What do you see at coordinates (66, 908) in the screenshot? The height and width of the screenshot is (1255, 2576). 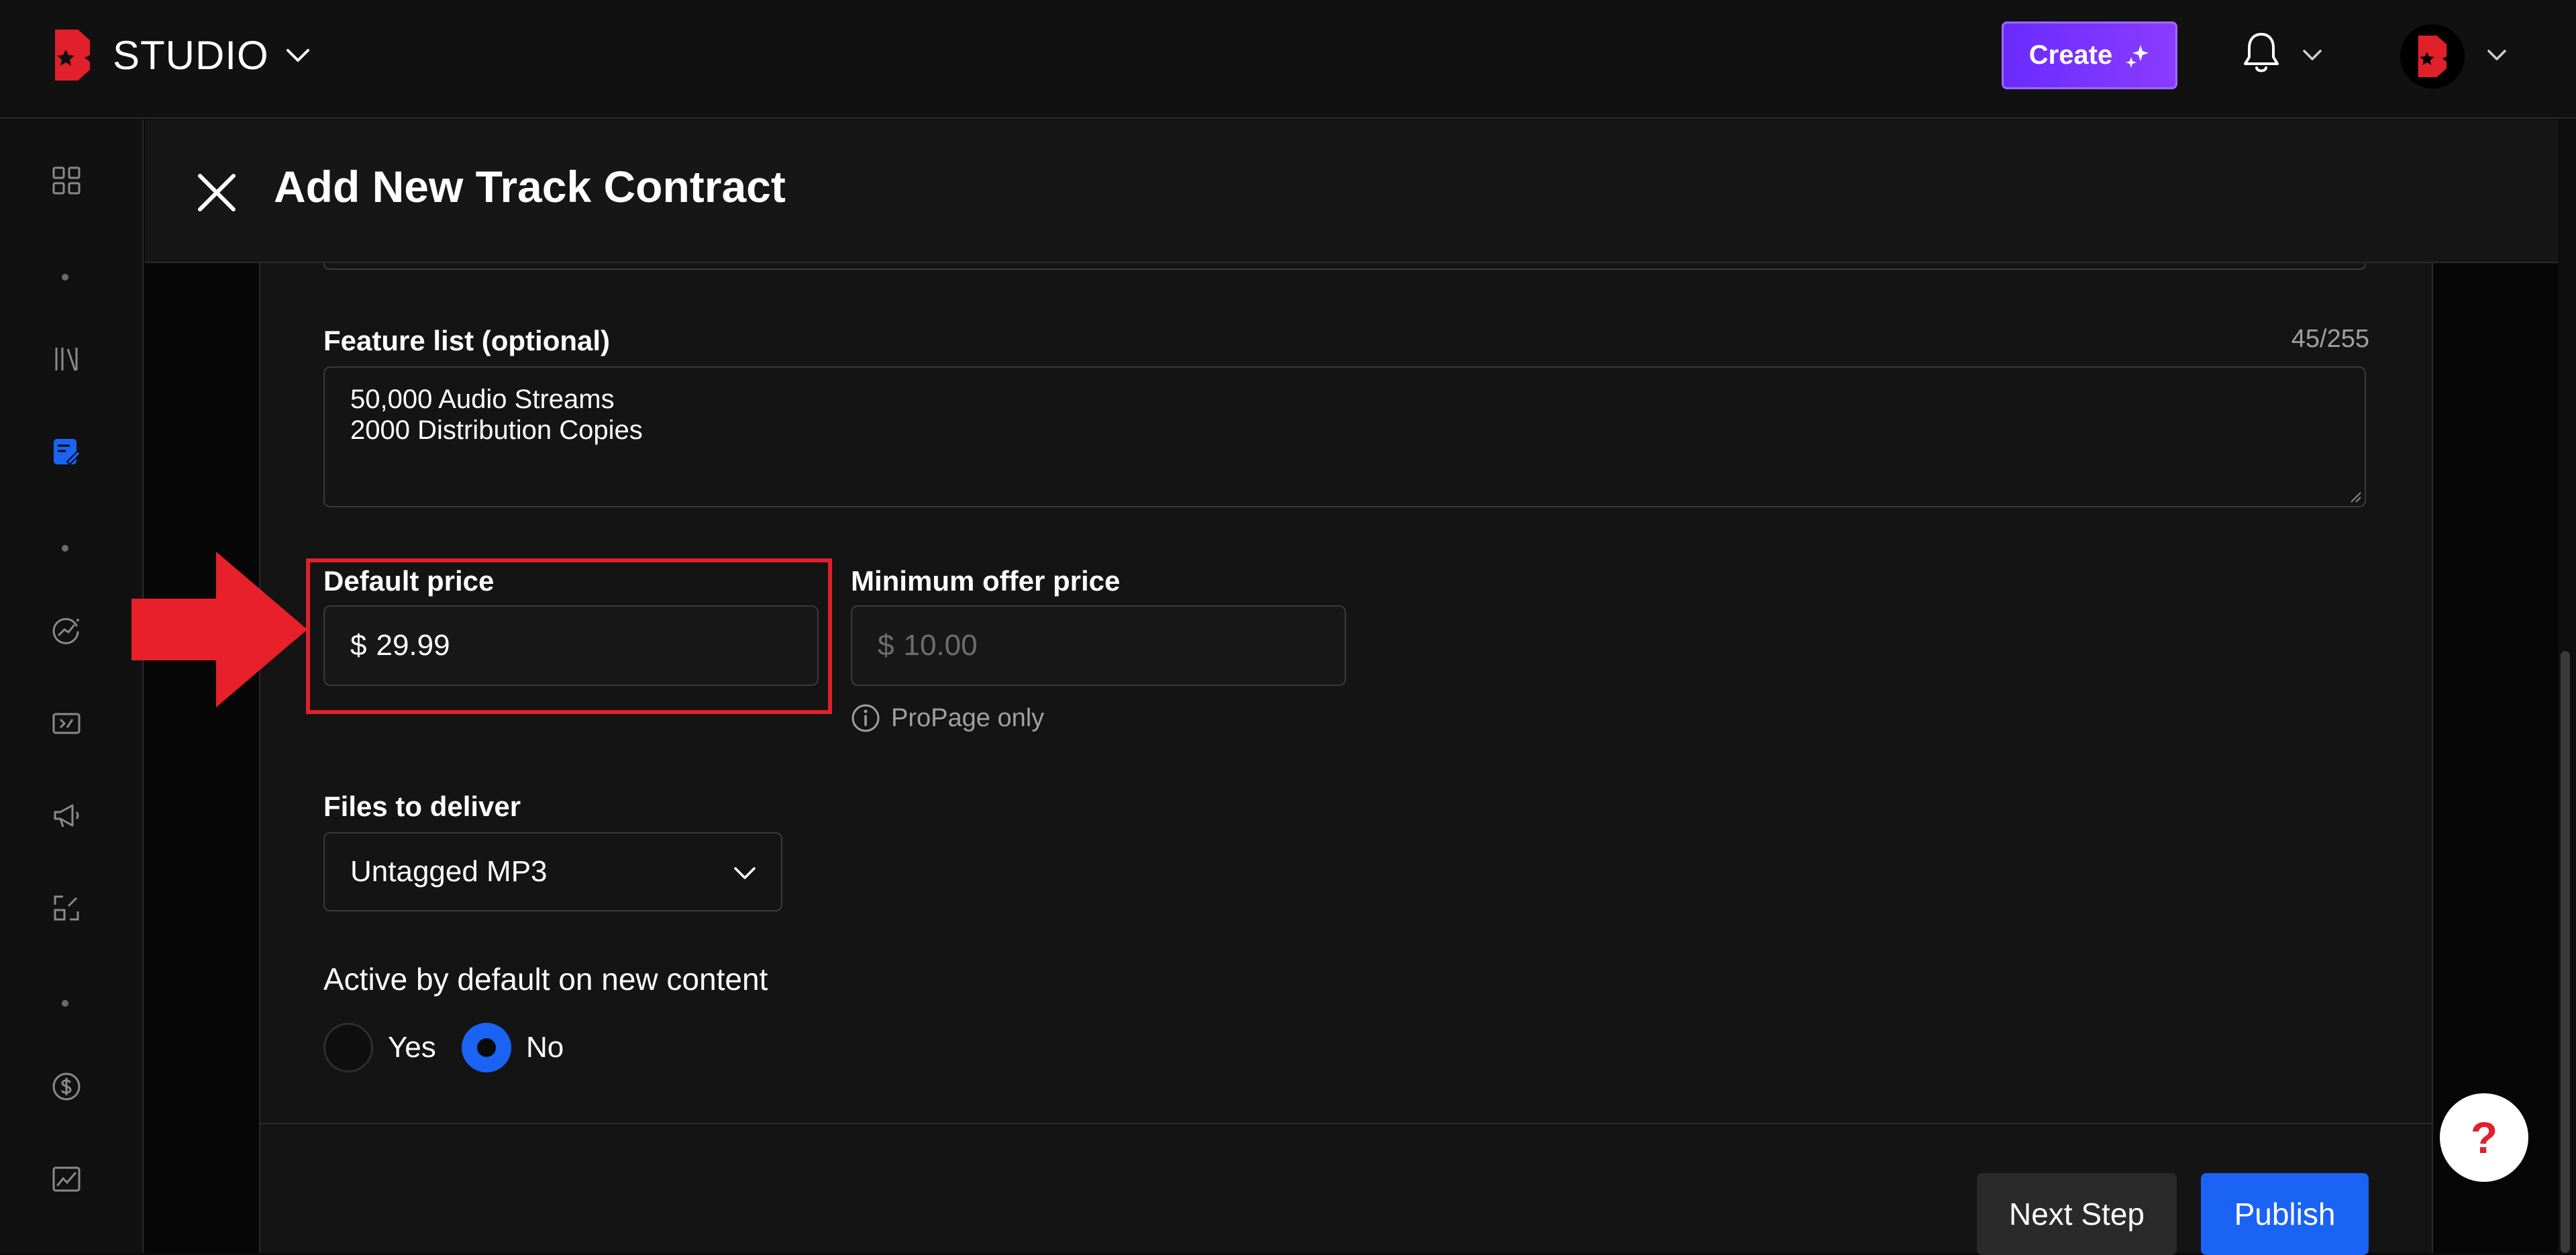 I see `expand-icon` at bounding box center [66, 908].